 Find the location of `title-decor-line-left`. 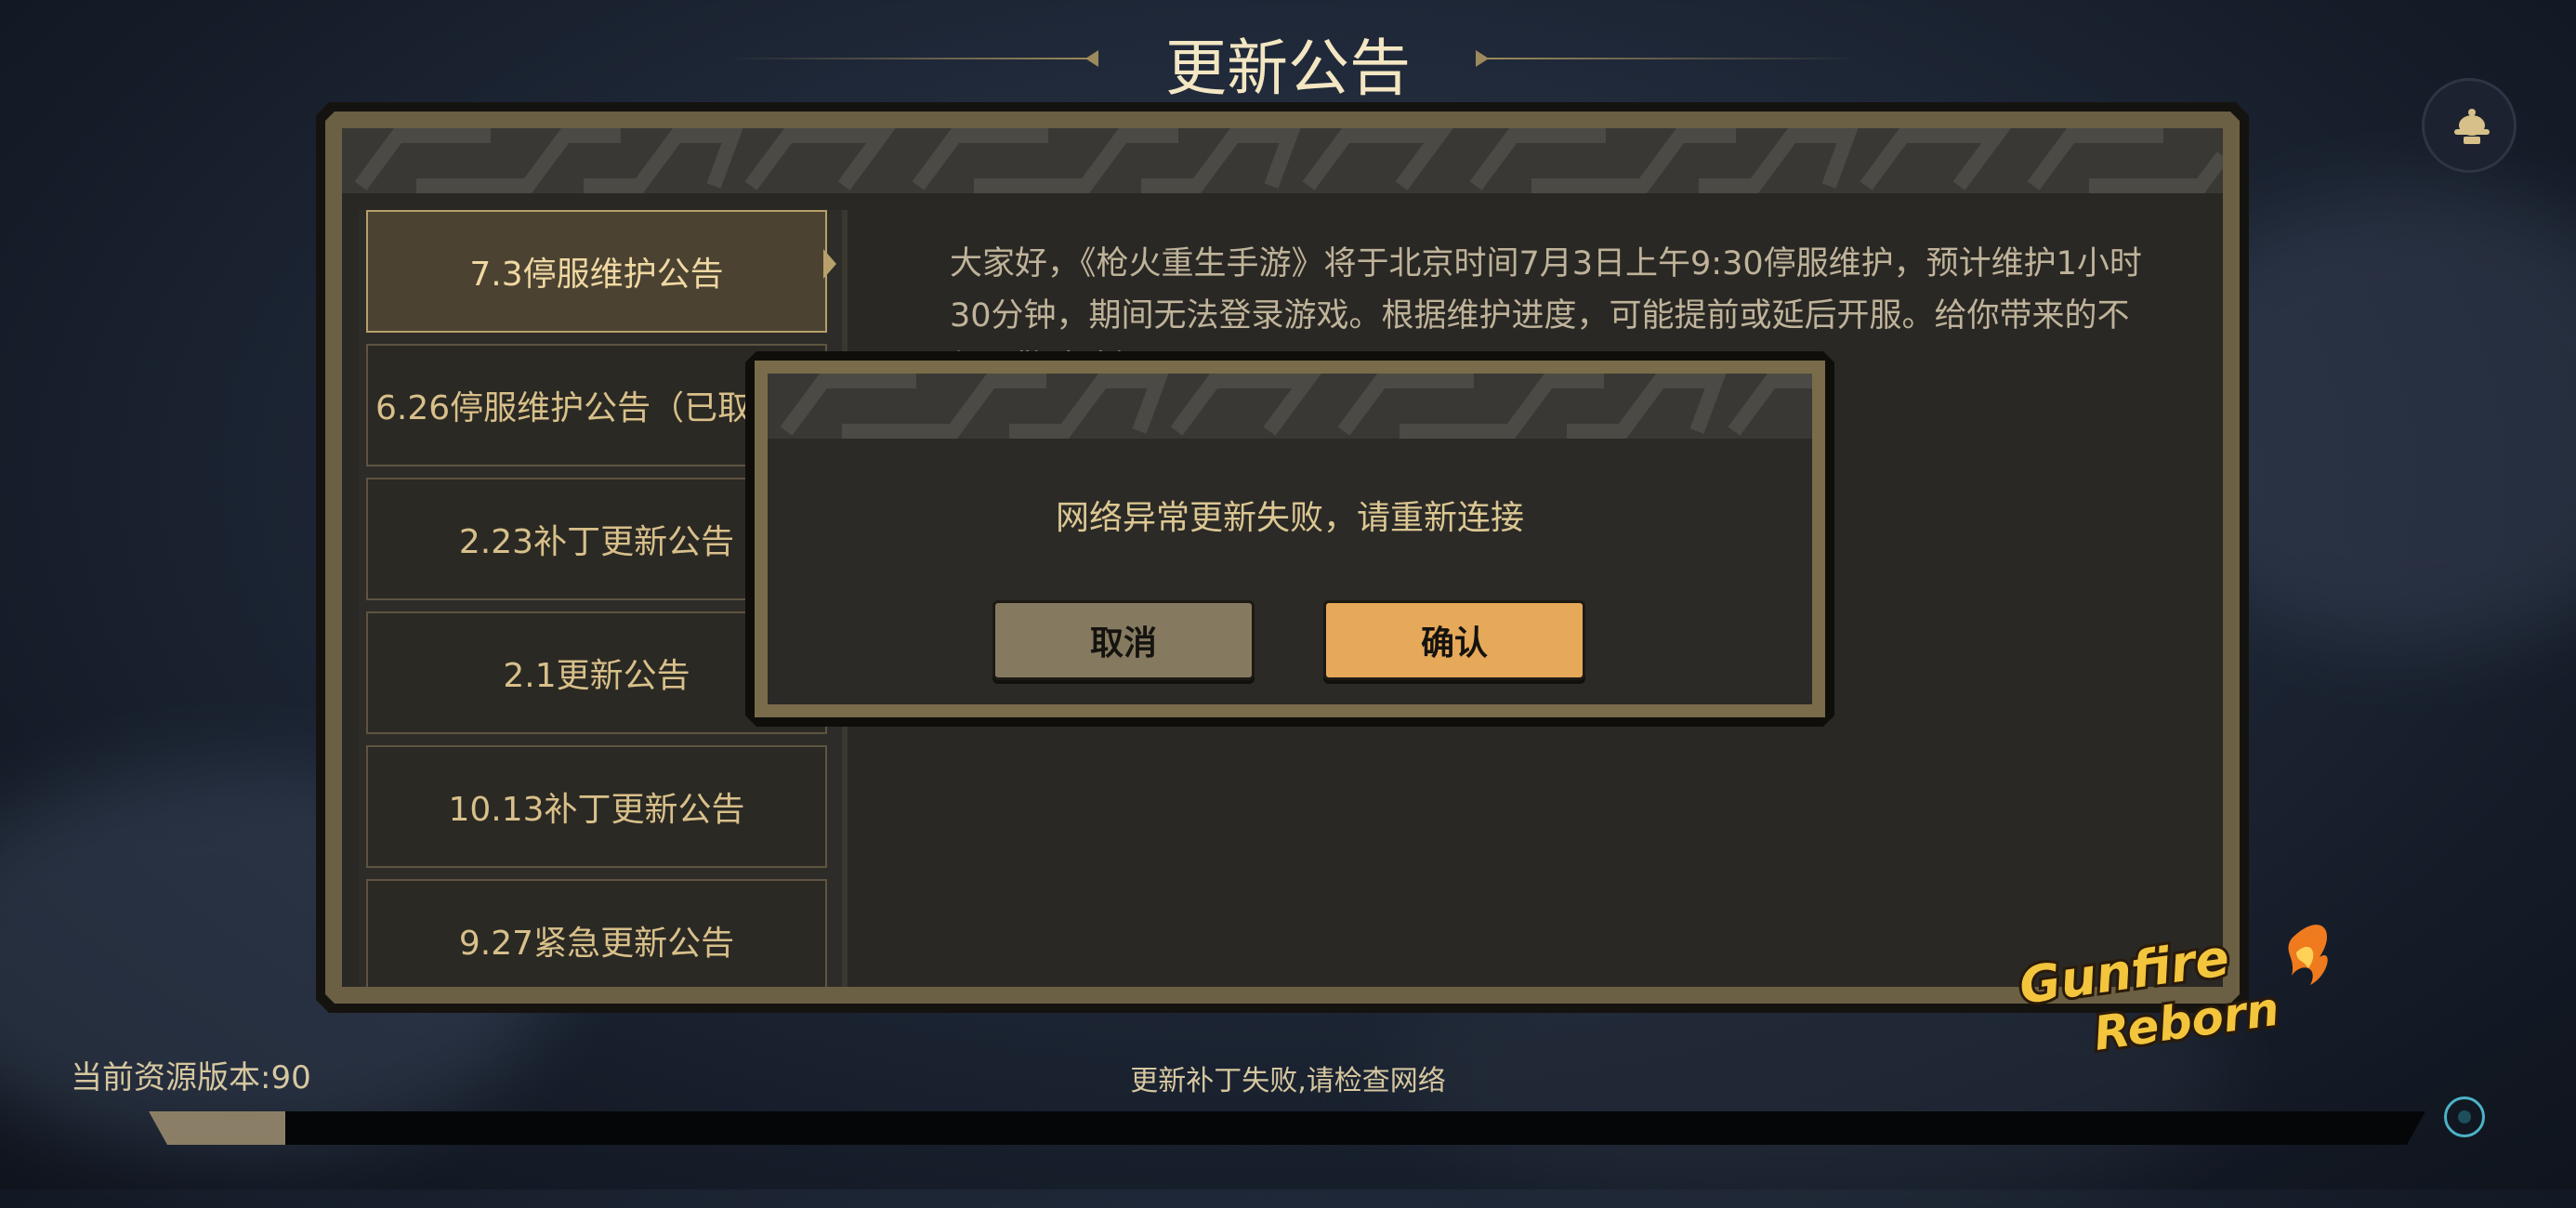

title-decor-line-left is located at coordinates (911, 58).